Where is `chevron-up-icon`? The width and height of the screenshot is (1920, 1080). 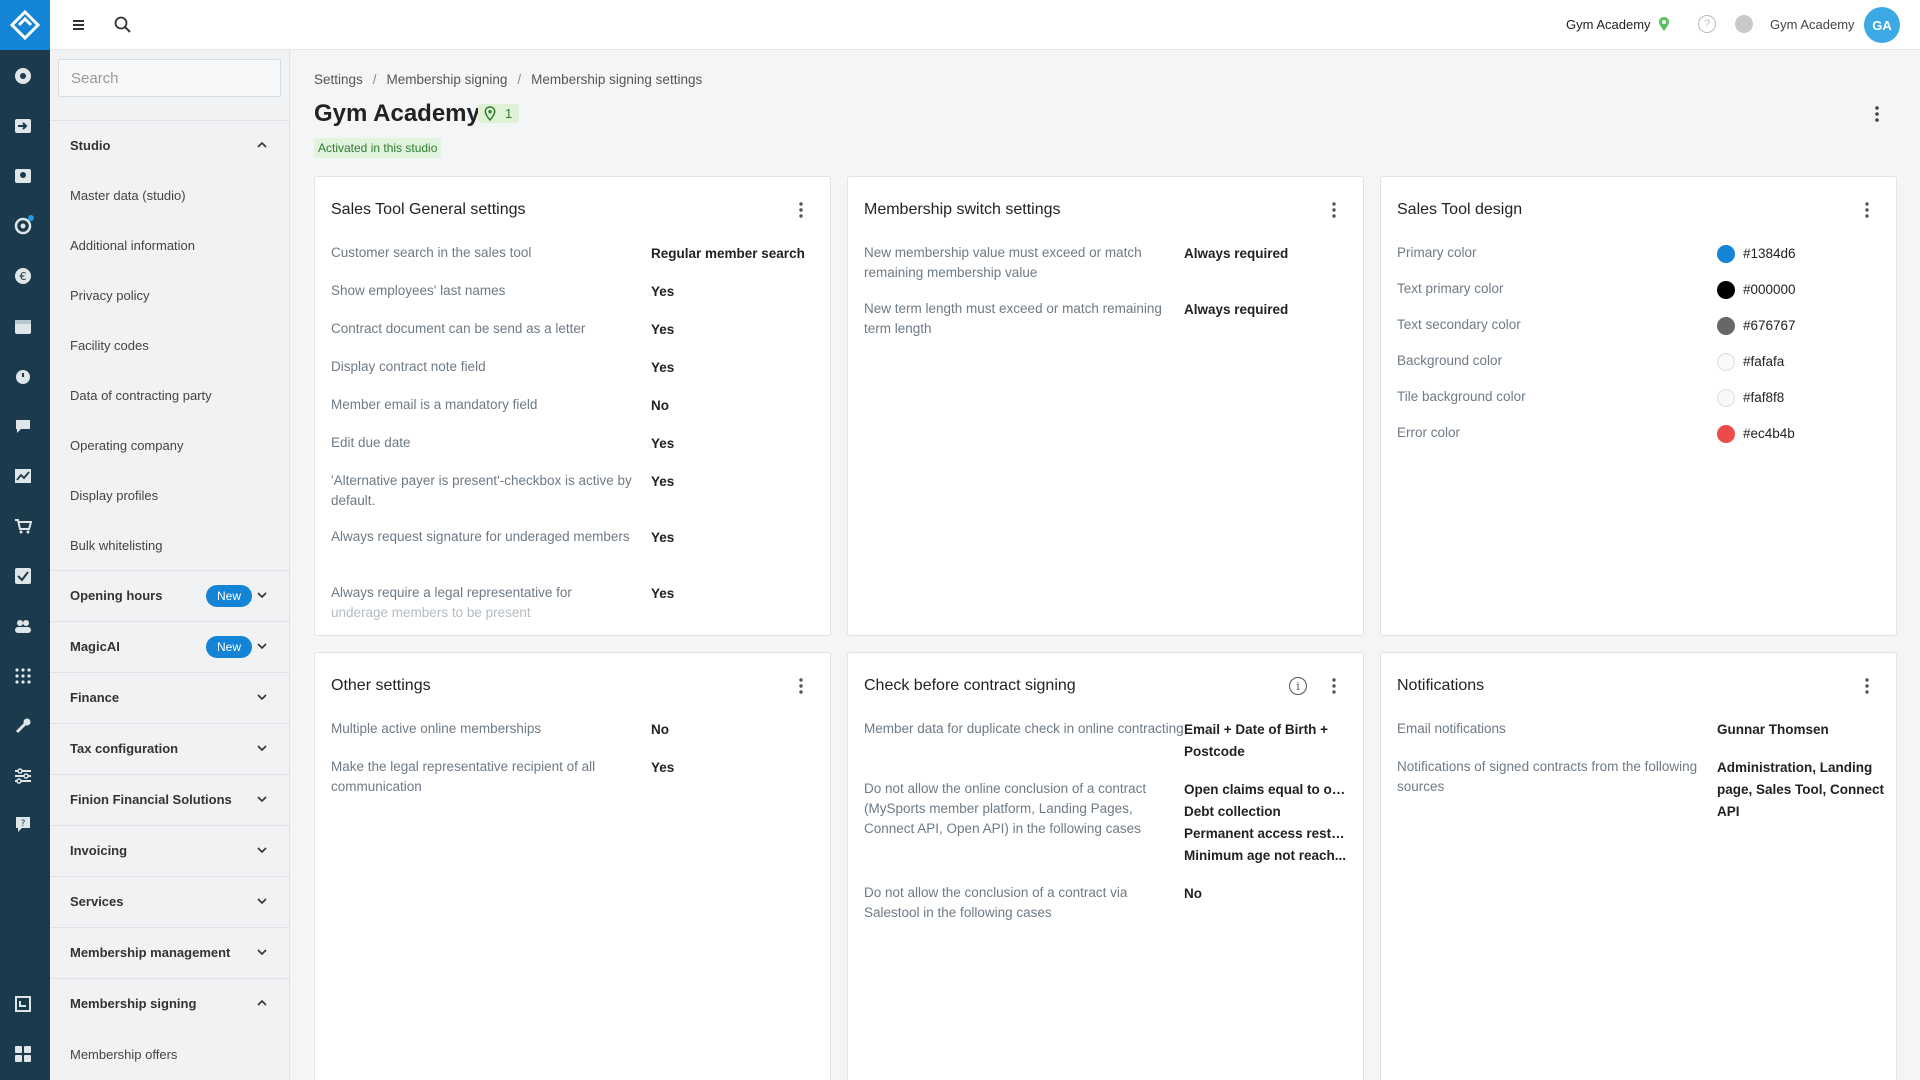
chevron-up-icon is located at coordinates (262, 1002).